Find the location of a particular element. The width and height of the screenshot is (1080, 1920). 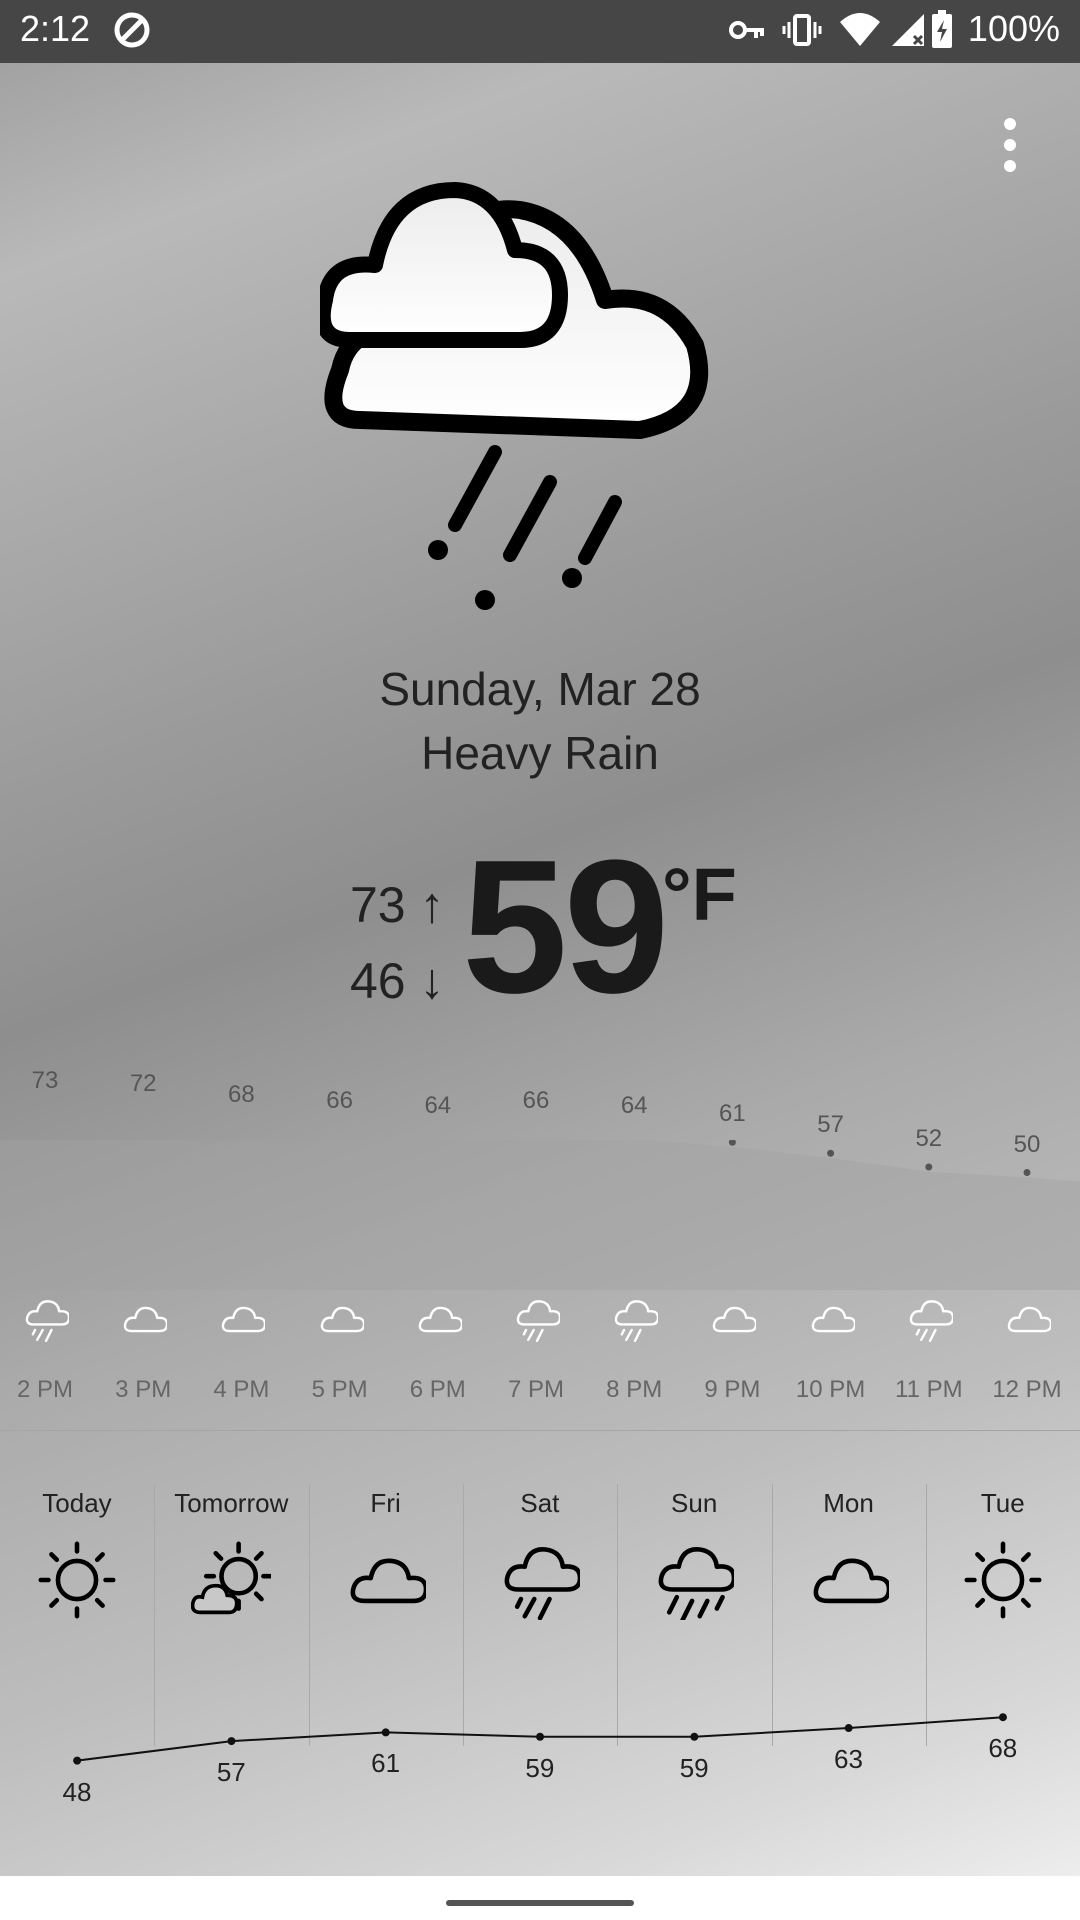

down-arrow-icon: ↓ is located at coordinates (432, 981).